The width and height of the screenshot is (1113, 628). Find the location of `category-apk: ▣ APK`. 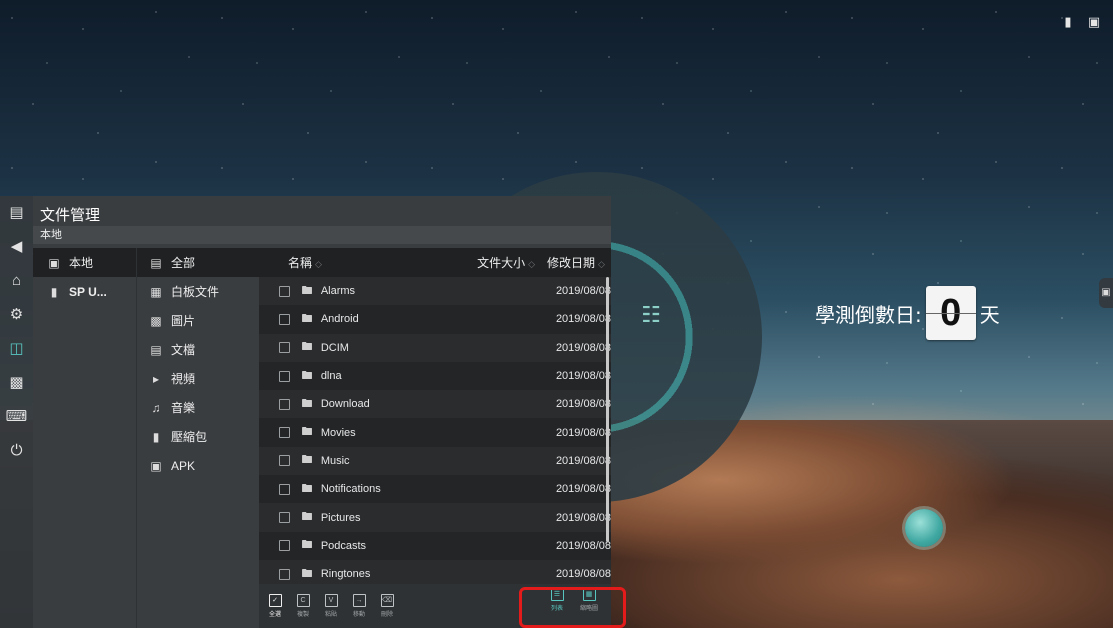

category-apk: ▣ APK is located at coordinates (198, 465).